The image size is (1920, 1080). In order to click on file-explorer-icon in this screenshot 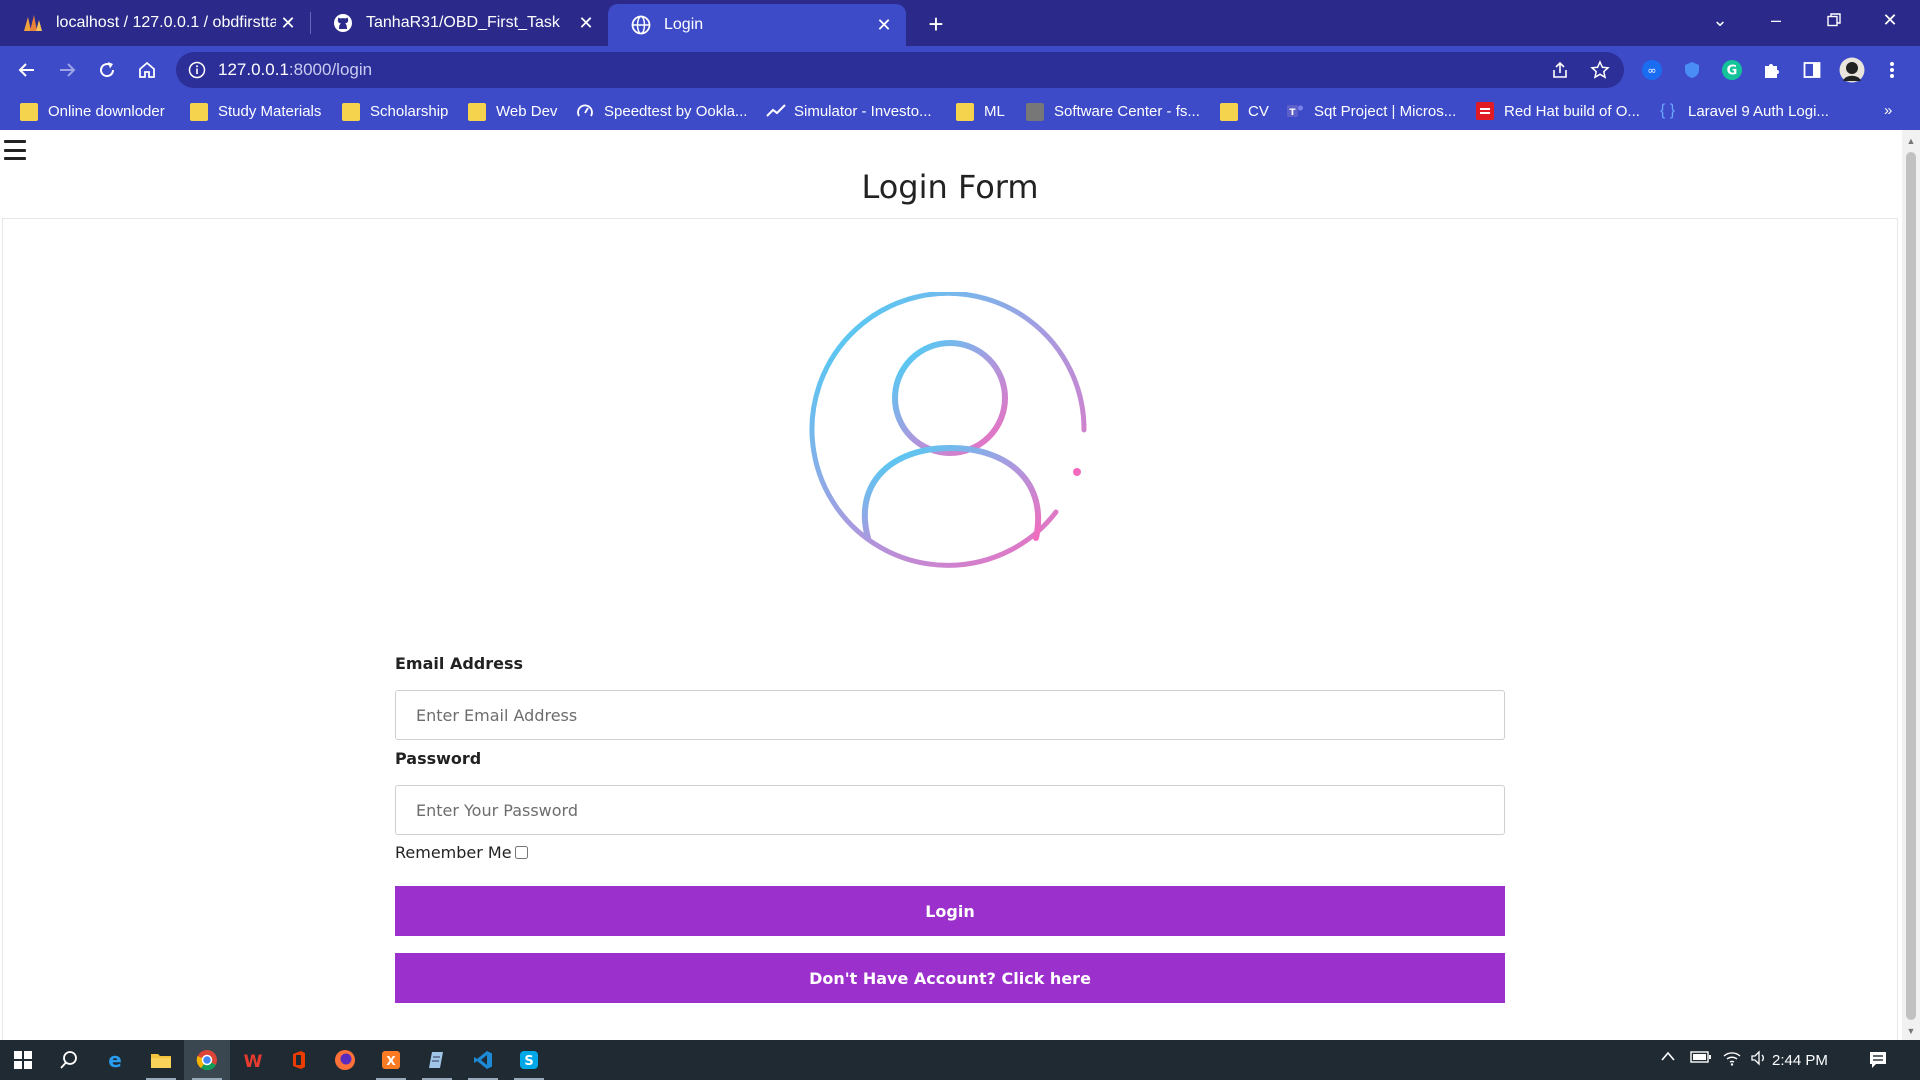, I will do `click(161, 1060)`.